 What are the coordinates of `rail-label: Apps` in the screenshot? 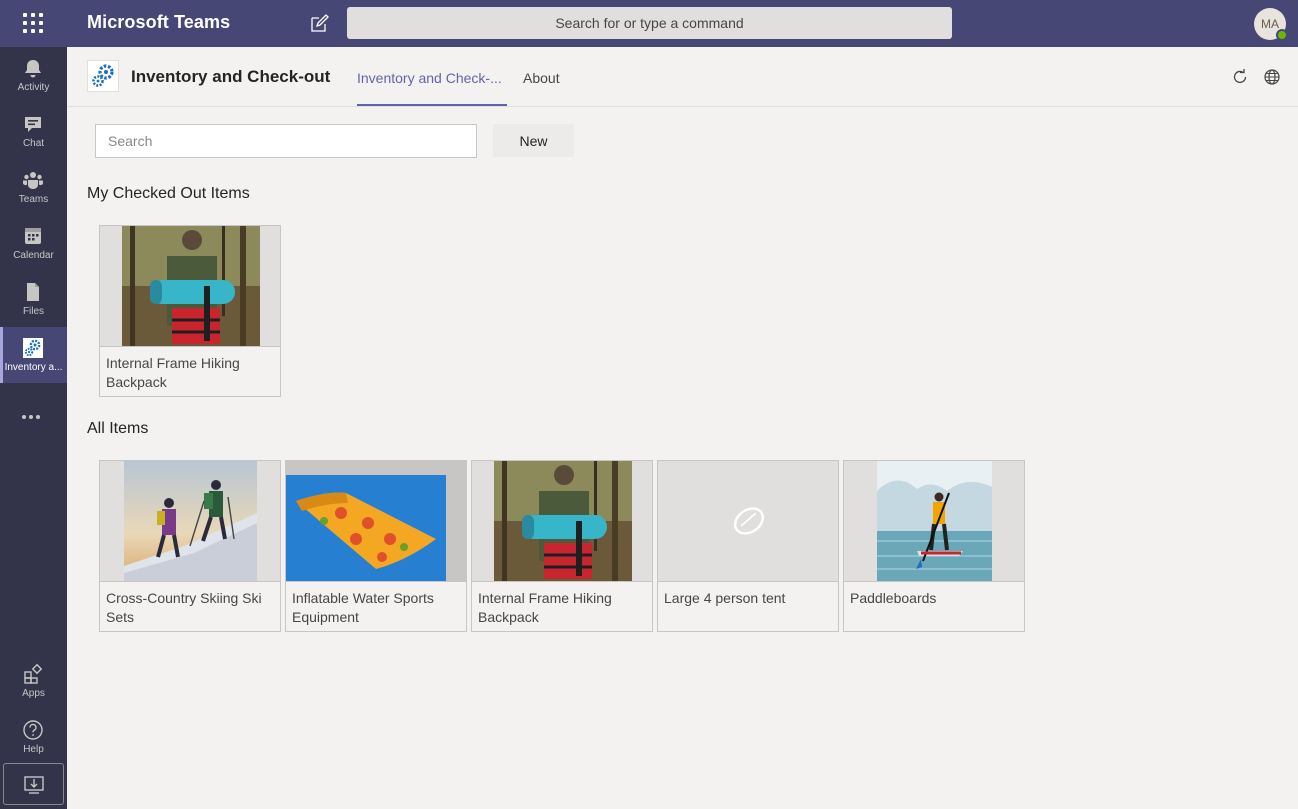 It's located at (33, 693).